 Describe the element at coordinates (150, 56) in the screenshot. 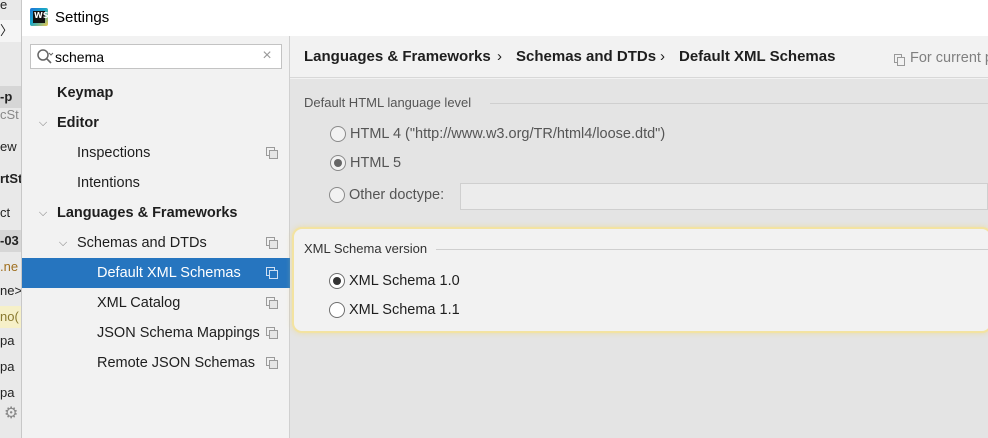

I see `search-input` at that location.